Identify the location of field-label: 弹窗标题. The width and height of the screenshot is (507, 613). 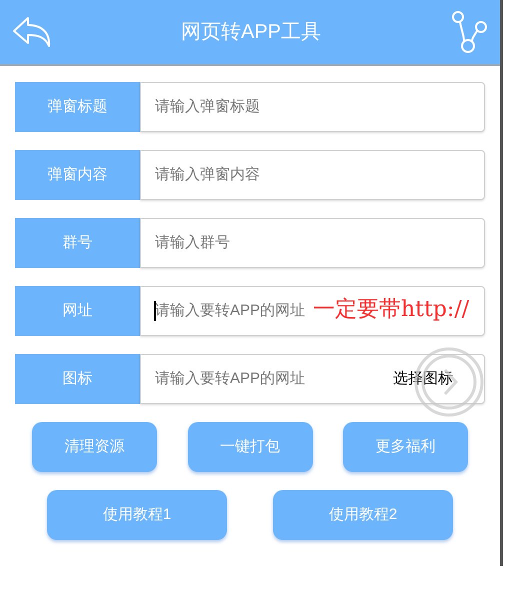
(77, 107).